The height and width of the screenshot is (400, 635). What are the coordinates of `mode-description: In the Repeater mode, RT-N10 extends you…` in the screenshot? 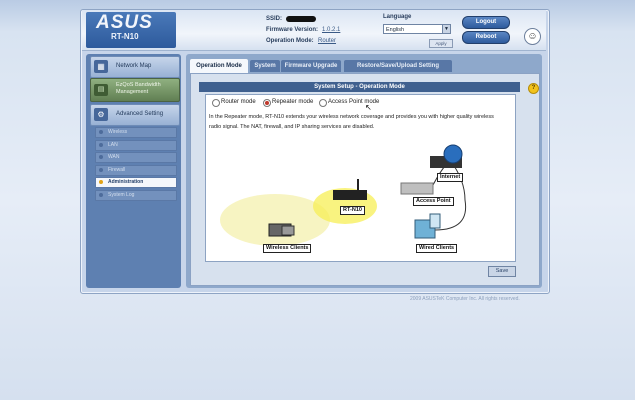 It's located at (351, 122).